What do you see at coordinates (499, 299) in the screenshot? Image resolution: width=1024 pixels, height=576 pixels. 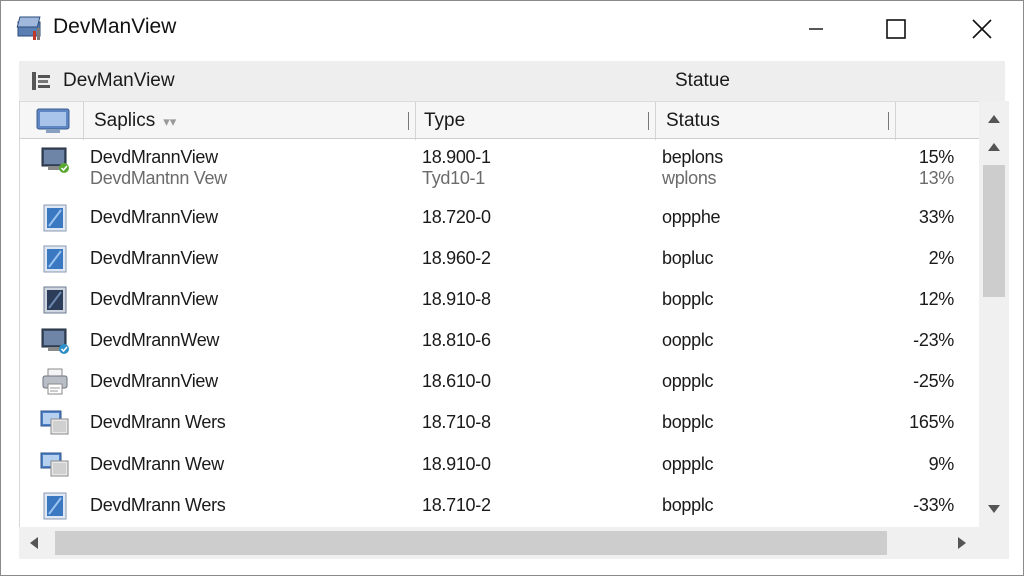 I see `table-row: DevdMrannView 18.910-8 bopplc 12%` at bounding box center [499, 299].